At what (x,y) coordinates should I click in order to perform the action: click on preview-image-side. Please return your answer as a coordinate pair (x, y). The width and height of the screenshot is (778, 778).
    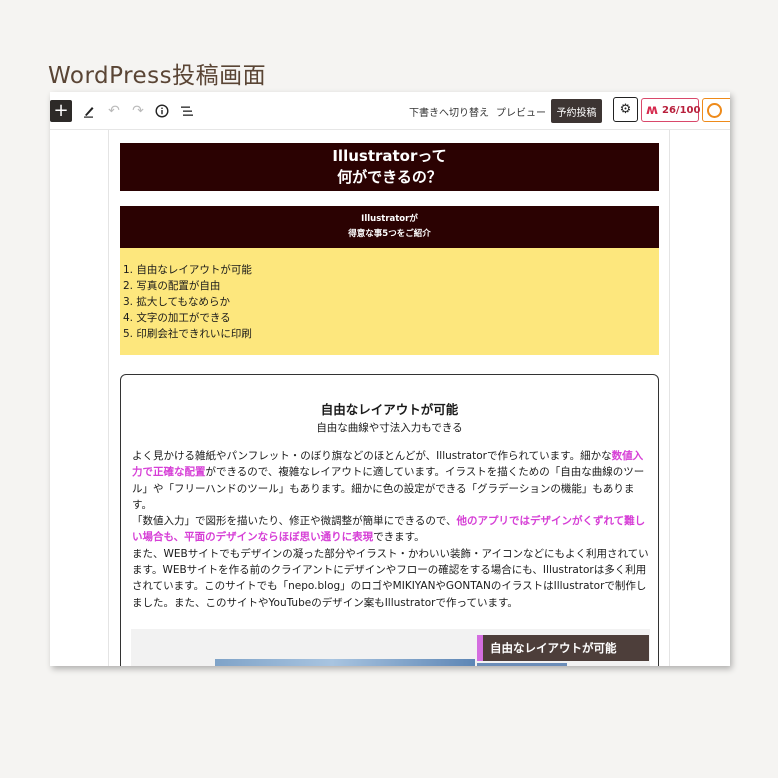
    Looking at the image, I should click on (522, 664).